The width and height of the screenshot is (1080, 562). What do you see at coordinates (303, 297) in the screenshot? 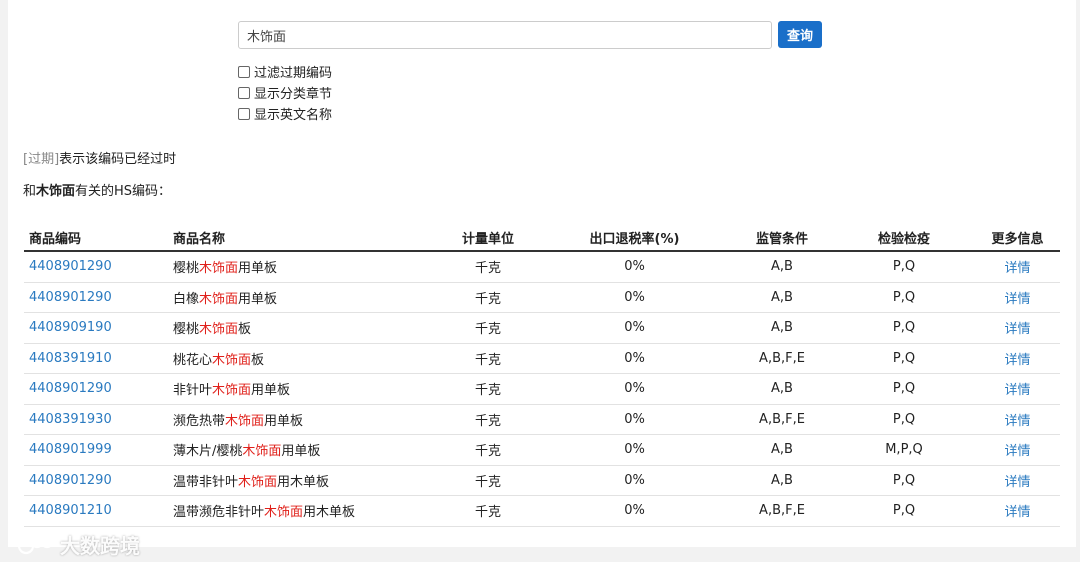
I see `product-name: 白橡木饰面用单板` at bounding box center [303, 297].